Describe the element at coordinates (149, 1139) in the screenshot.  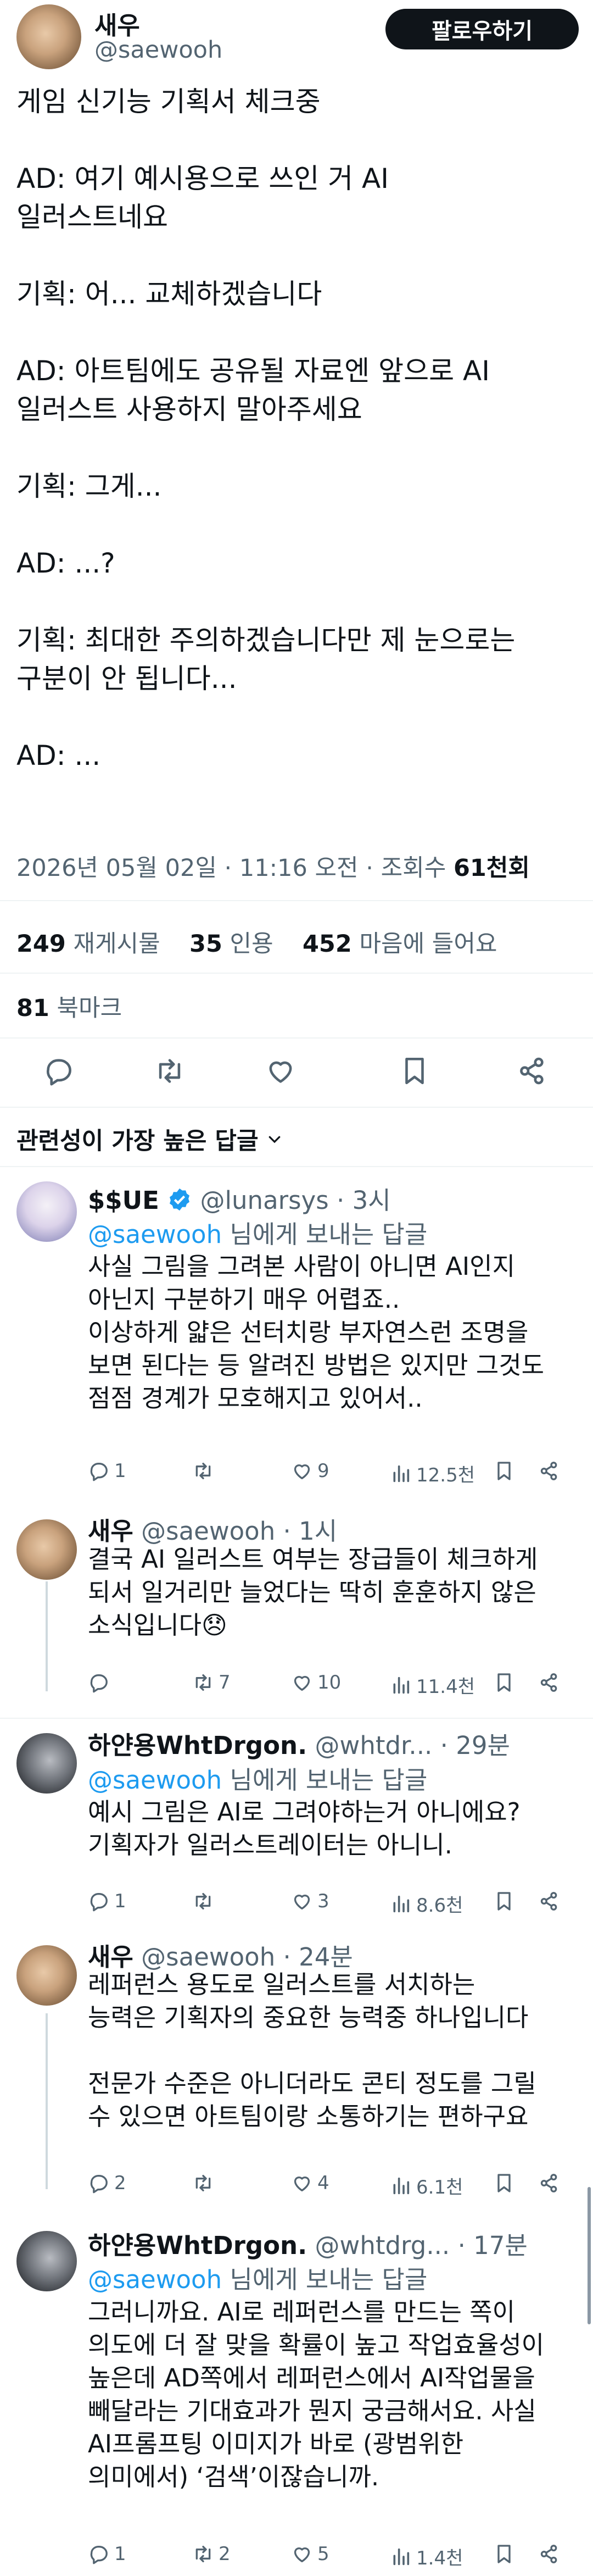
I see `reply-sort-dropdown: 관련성이 가장 높은 답글` at that location.